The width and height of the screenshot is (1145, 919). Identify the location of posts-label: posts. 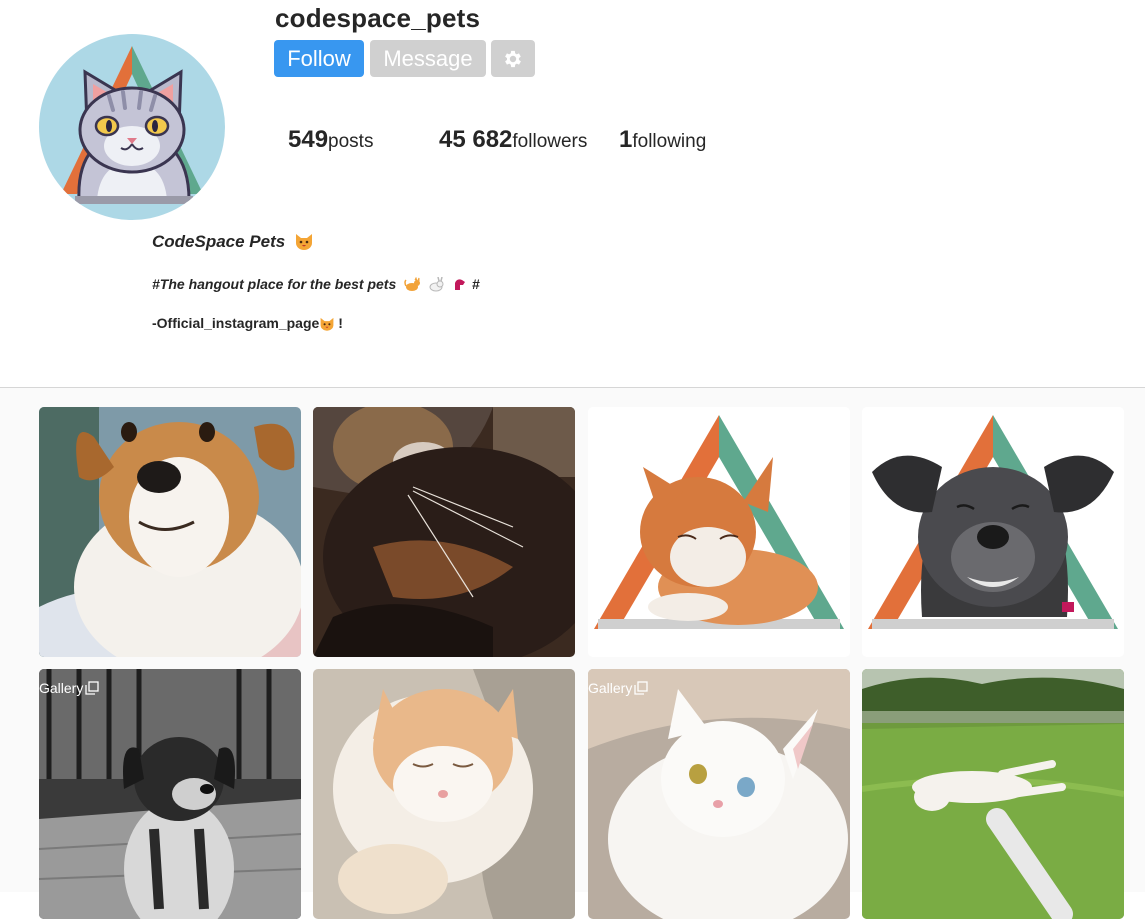
(351, 141).